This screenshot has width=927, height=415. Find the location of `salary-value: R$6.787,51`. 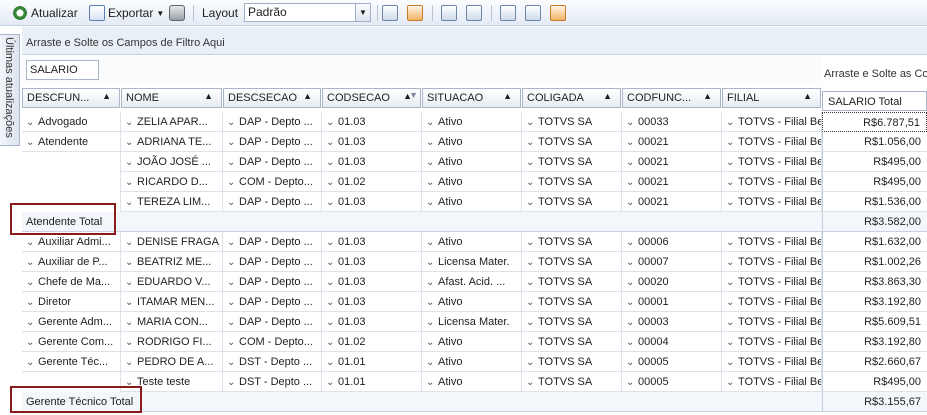

salary-value: R$6.787,51 is located at coordinates (874, 122).